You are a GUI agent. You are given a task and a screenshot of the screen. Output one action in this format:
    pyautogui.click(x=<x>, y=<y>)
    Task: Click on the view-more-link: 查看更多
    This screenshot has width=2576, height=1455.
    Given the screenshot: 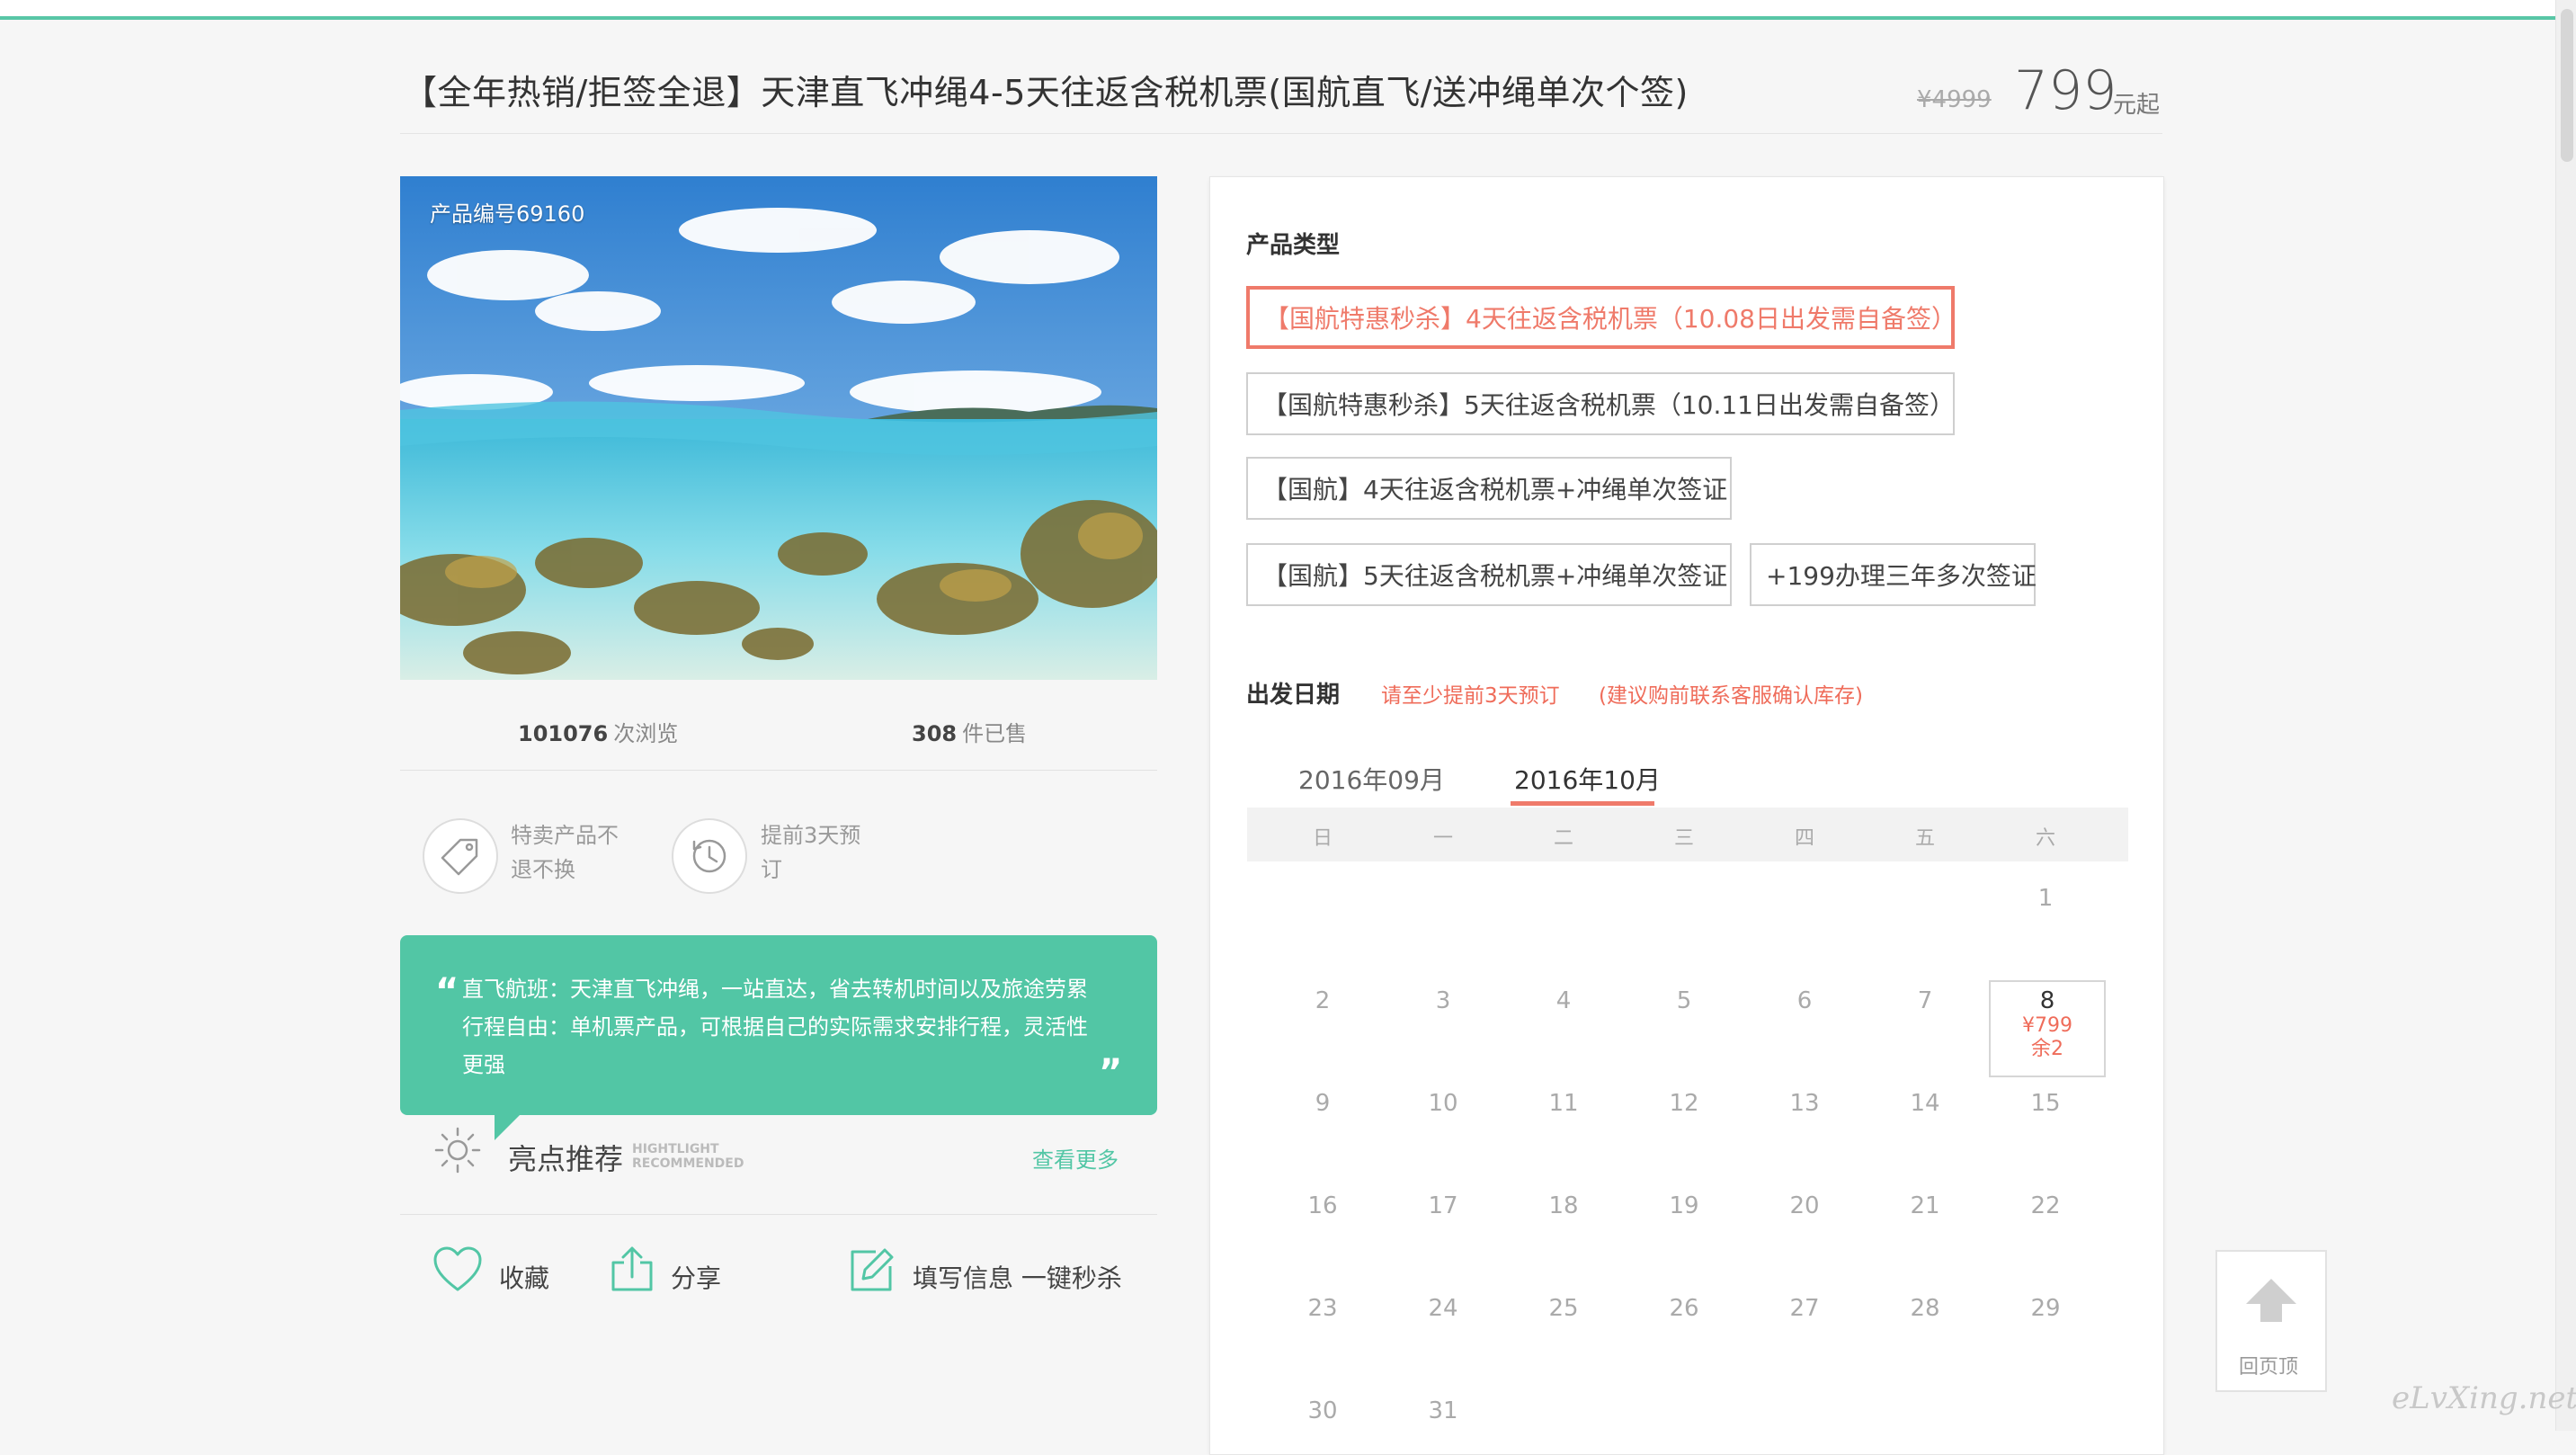 What is the action you would take?
    pyautogui.click(x=1075, y=1158)
    